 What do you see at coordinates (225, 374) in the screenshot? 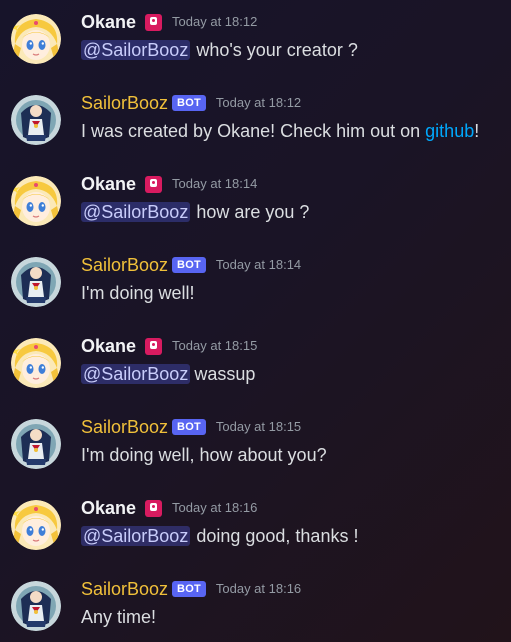
I see `message-text: wassup` at bounding box center [225, 374].